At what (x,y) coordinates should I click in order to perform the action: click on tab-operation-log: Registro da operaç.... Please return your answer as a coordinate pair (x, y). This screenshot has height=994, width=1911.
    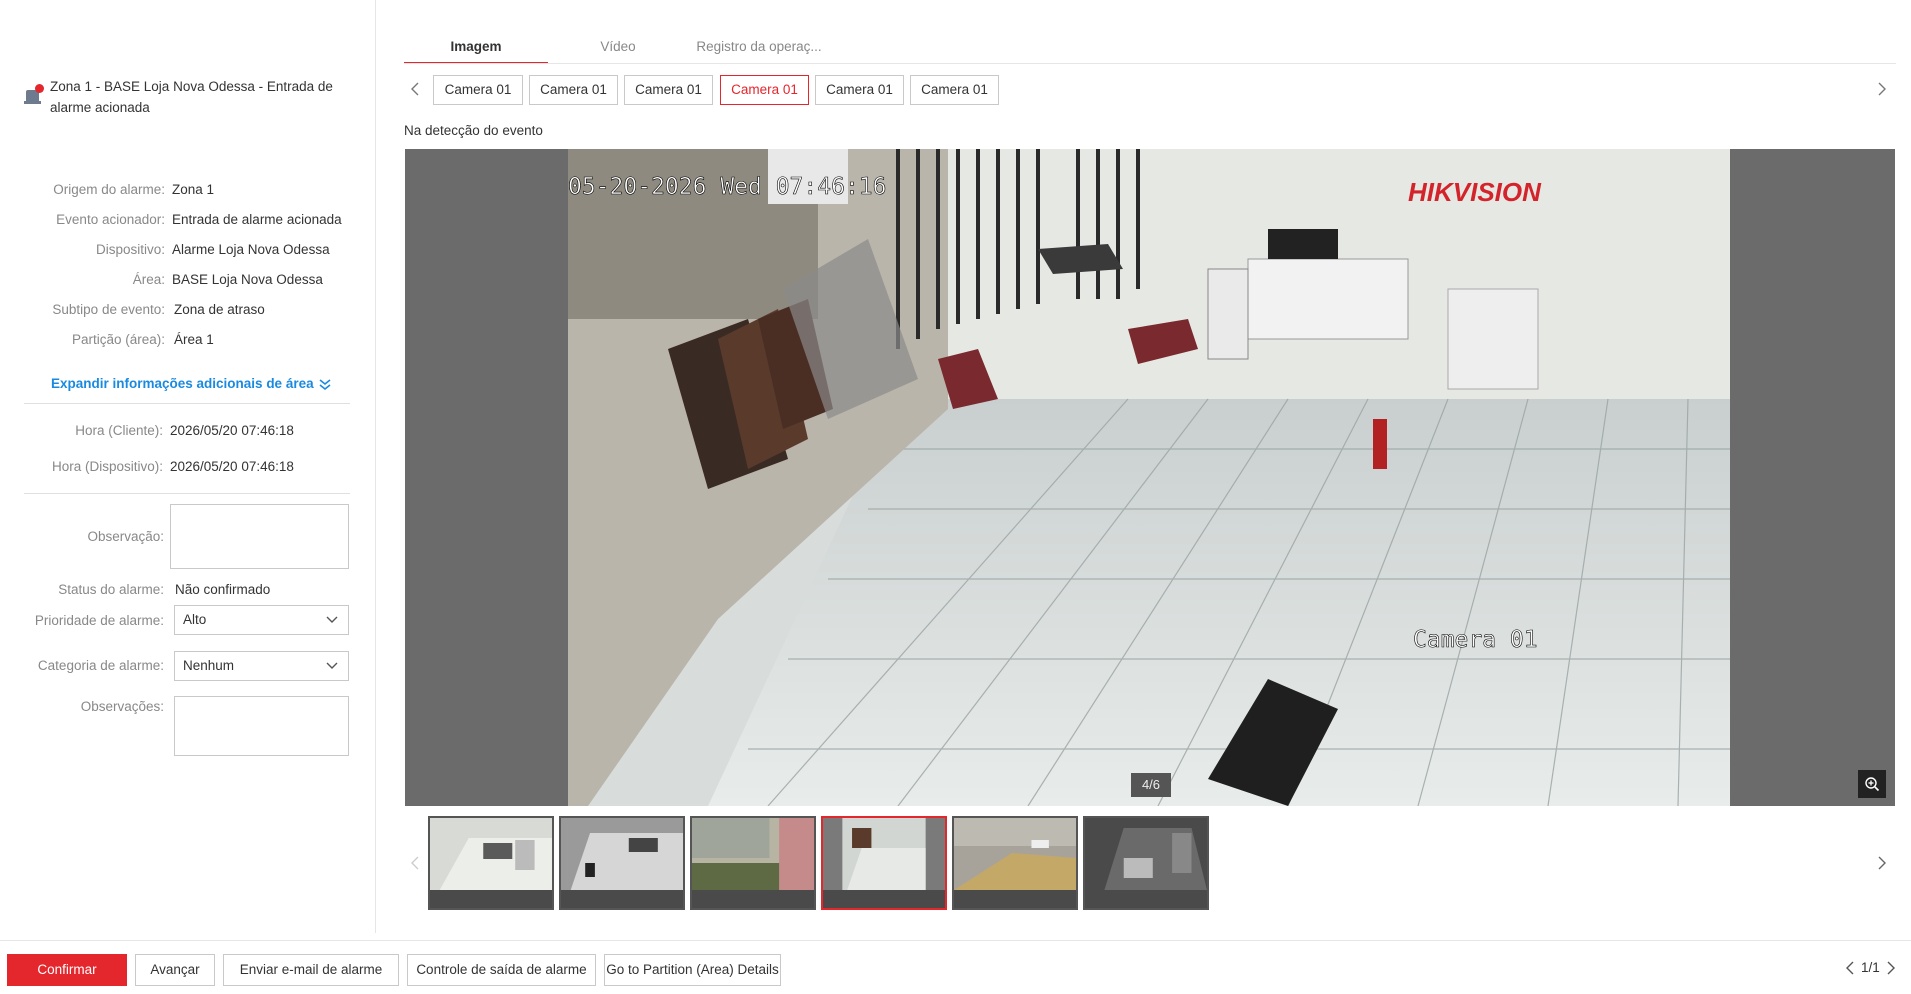
    Looking at the image, I should click on (759, 47).